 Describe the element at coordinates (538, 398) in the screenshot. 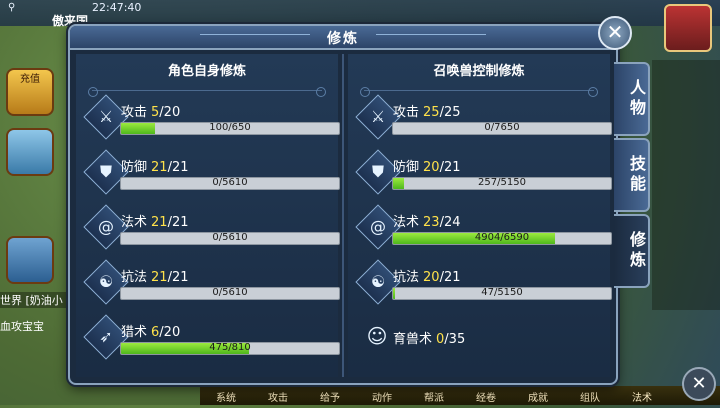

I see `bottom-menu-item: 成就` at that location.